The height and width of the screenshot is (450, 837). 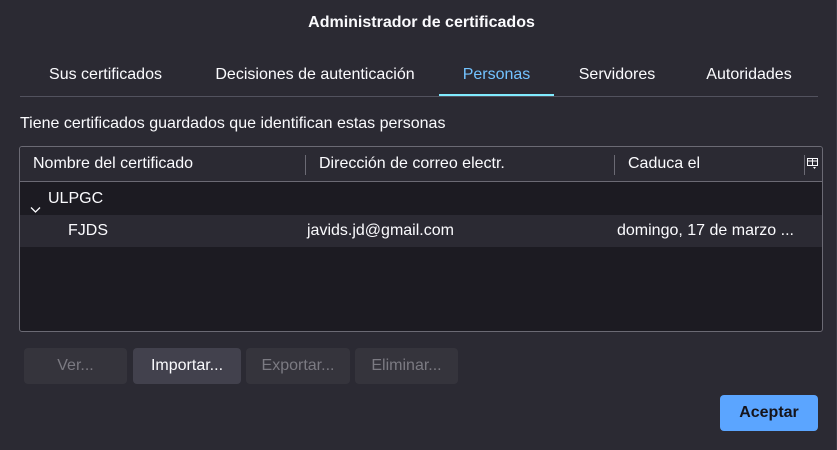 What do you see at coordinates (749, 75) in the screenshot?
I see `tab-authorities: Autoridades` at bounding box center [749, 75].